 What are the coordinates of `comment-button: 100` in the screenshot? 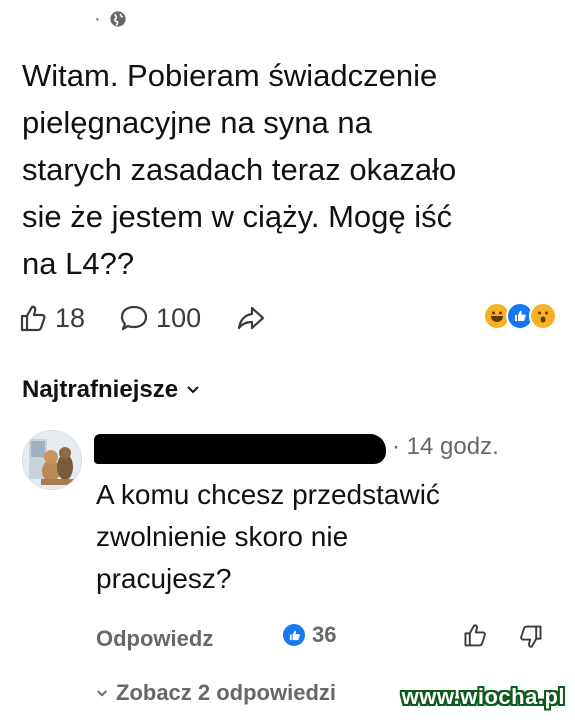 It's located at (160, 318).